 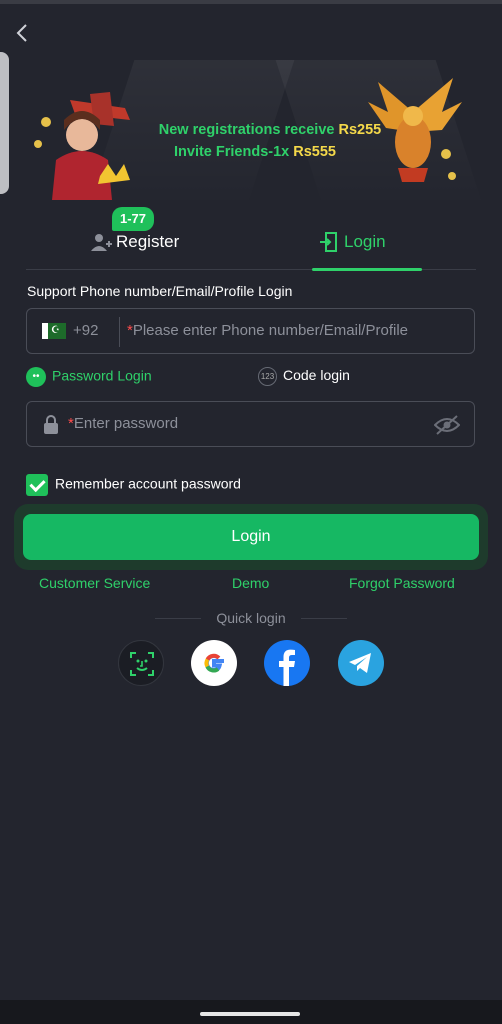 I want to click on password-login-option: •• Password Login, so click(x=89, y=377).